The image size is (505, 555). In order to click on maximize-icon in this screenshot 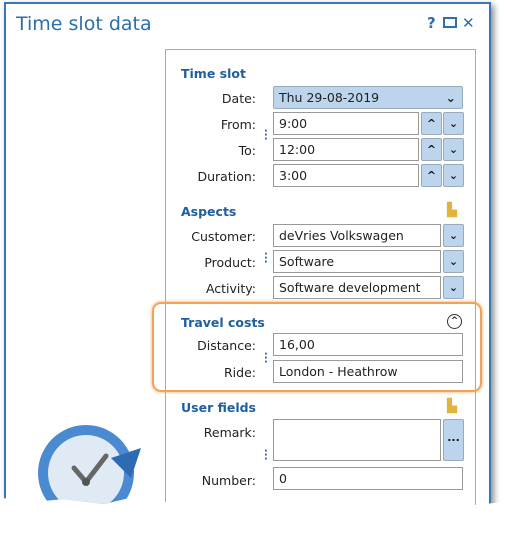, I will do `click(450, 22)`.